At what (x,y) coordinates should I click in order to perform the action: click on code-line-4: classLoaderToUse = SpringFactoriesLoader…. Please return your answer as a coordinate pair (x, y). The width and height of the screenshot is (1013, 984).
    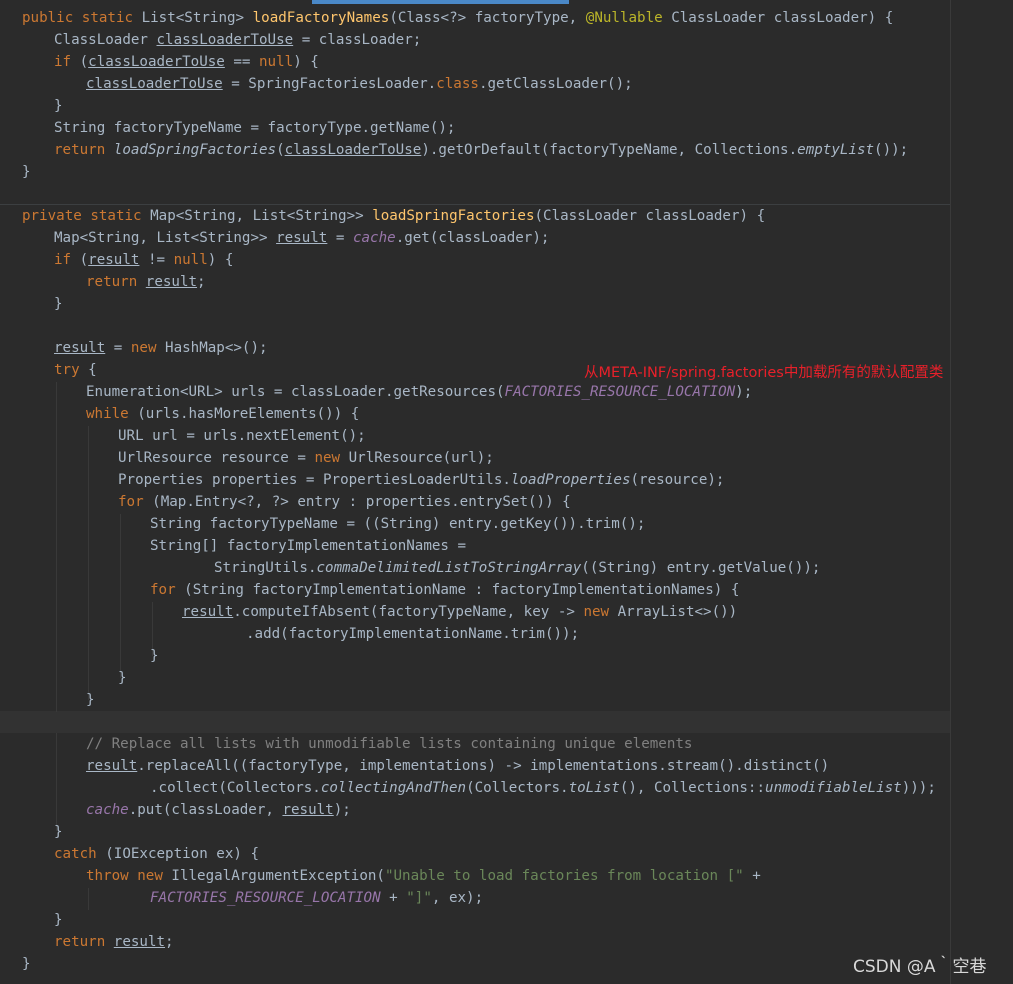
    Looking at the image, I should click on (359, 84).